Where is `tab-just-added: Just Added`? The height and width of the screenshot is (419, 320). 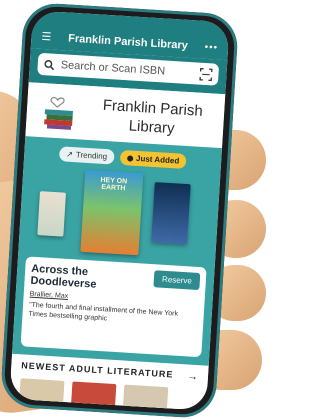
tab-just-added: Just Added is located at coordinates (153, 159).